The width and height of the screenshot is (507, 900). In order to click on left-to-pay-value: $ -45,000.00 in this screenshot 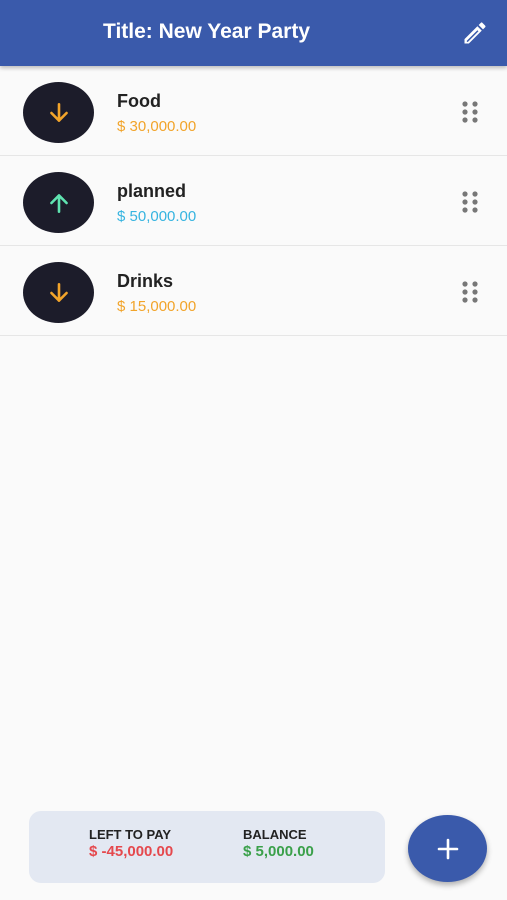, I will do `click(131, 851)`.